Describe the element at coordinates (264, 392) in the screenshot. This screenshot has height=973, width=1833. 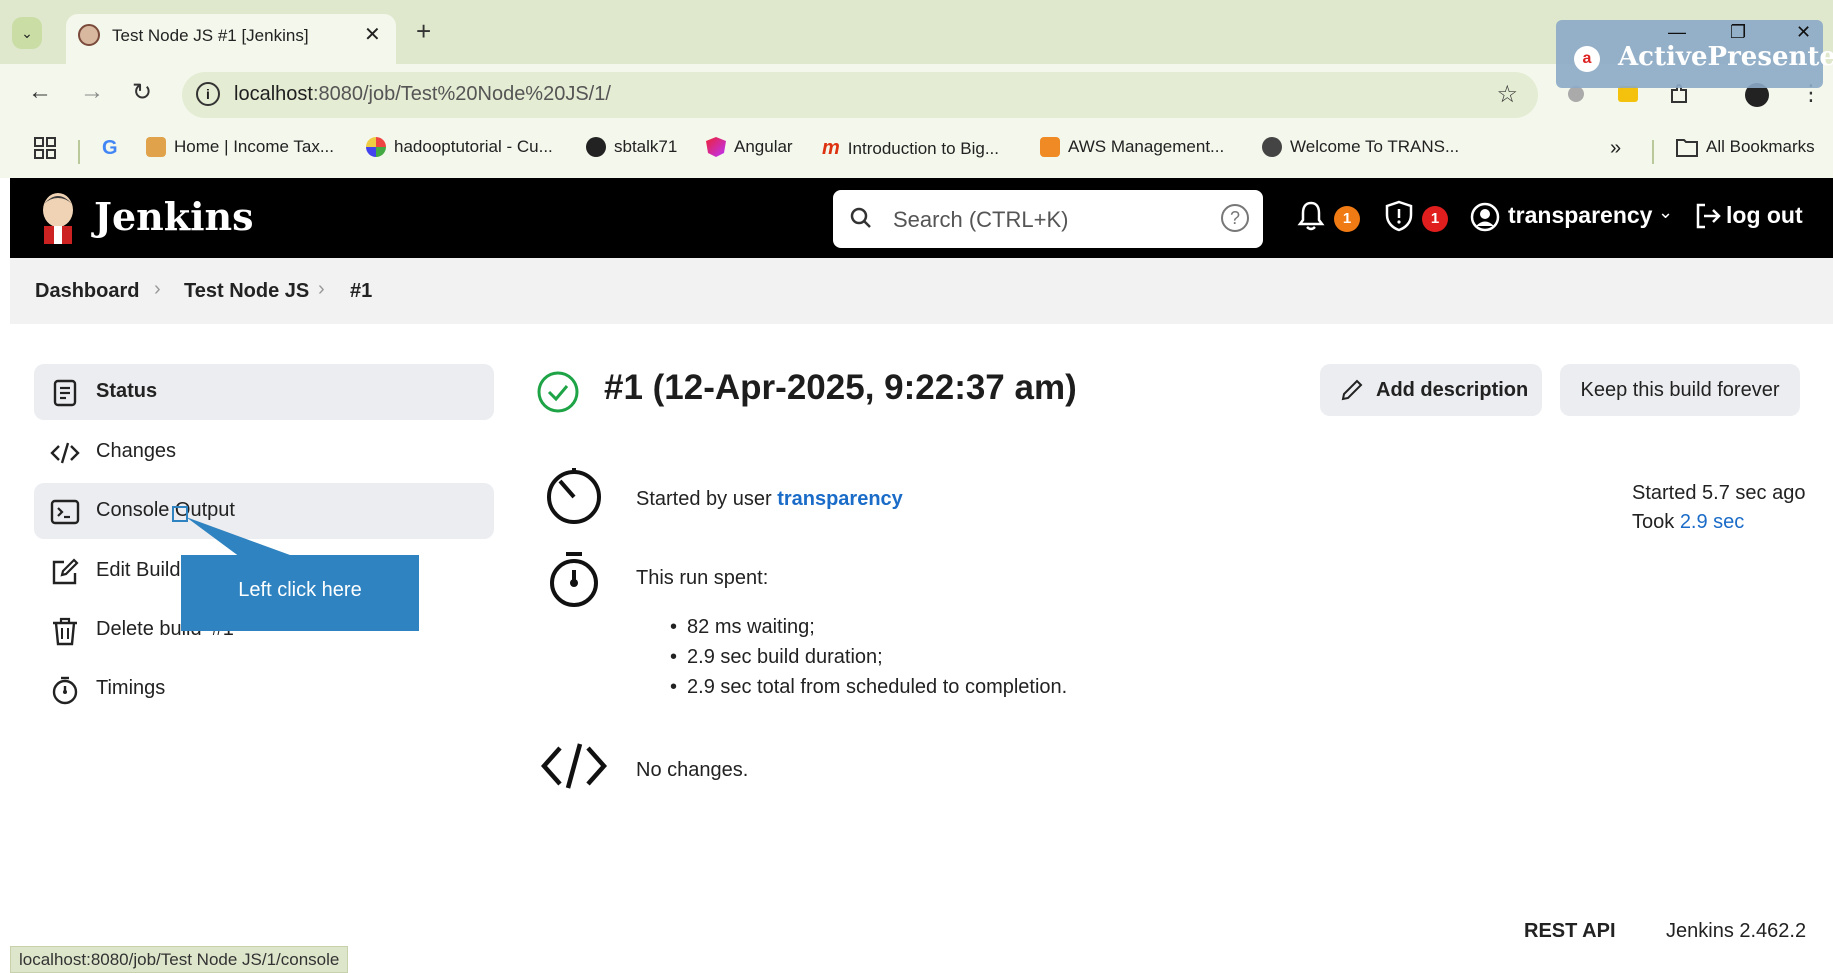
I see `sidebar-item-status: Status` at that location.